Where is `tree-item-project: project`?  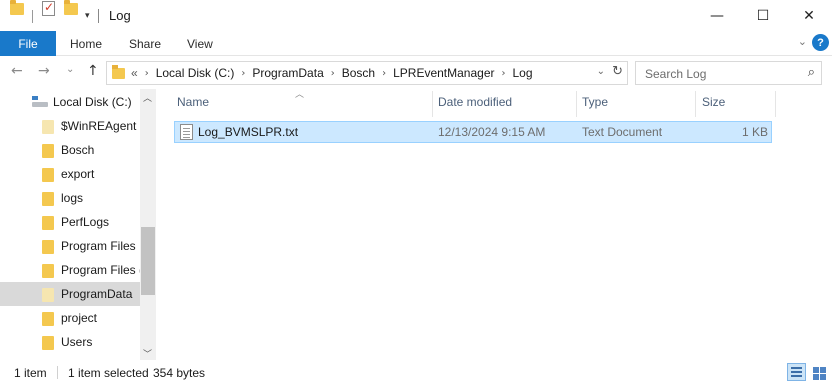 tree-item-project: project is located at coordinates (70, 318).